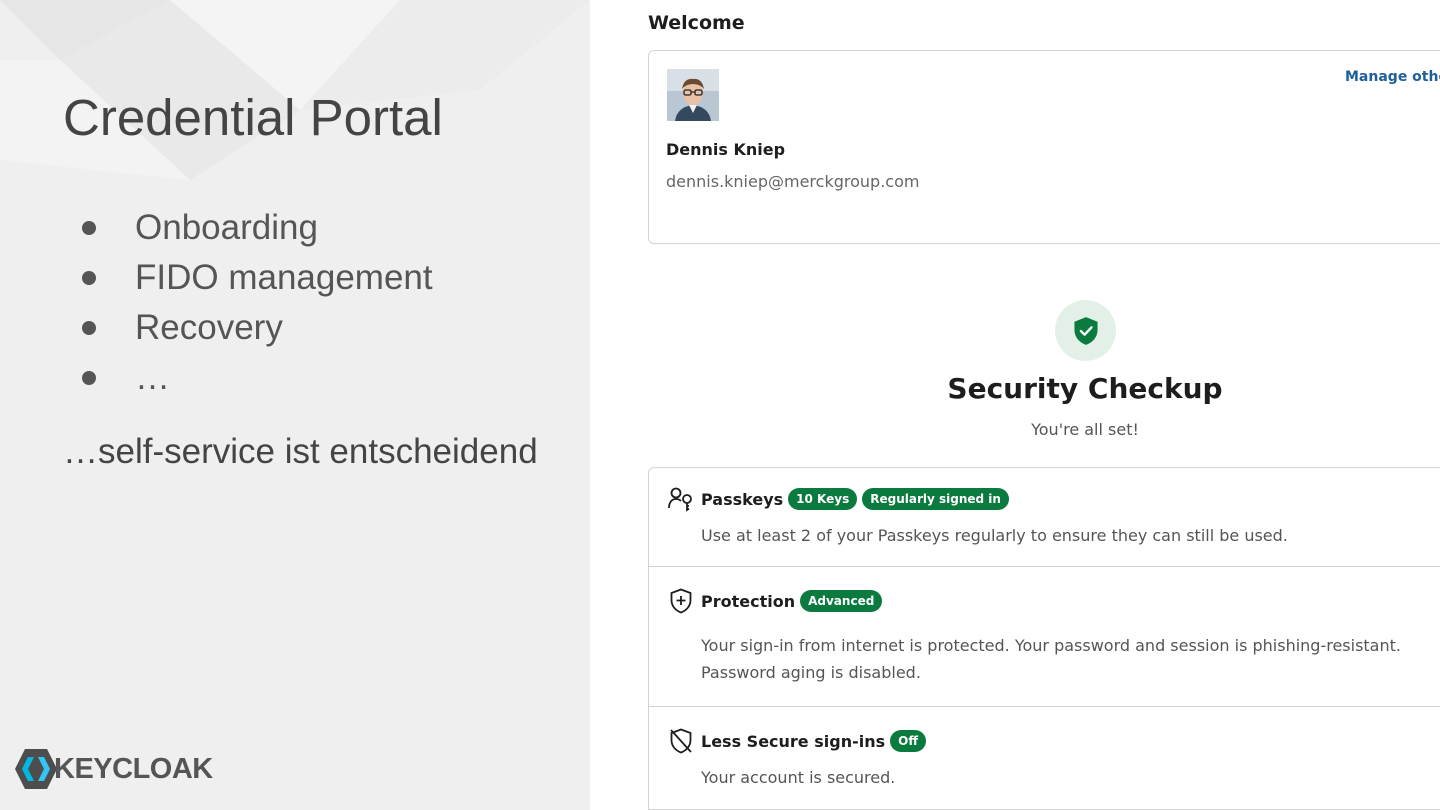  Describe the element at coordinates (1085, 429) in the screenshot. I see `security-checkup-subtitle: You're all set!` at that location.